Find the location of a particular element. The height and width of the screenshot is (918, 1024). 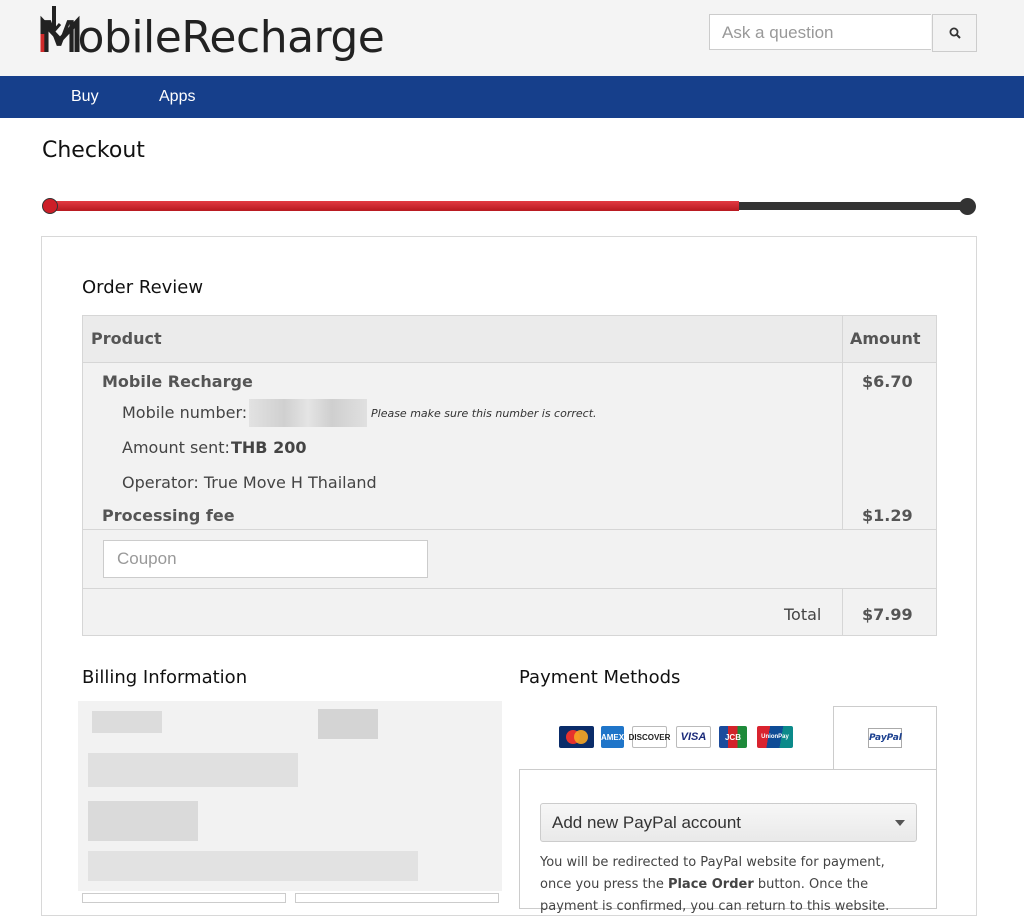

nav-item-apps: Apps is located at coordinates (177, 97).